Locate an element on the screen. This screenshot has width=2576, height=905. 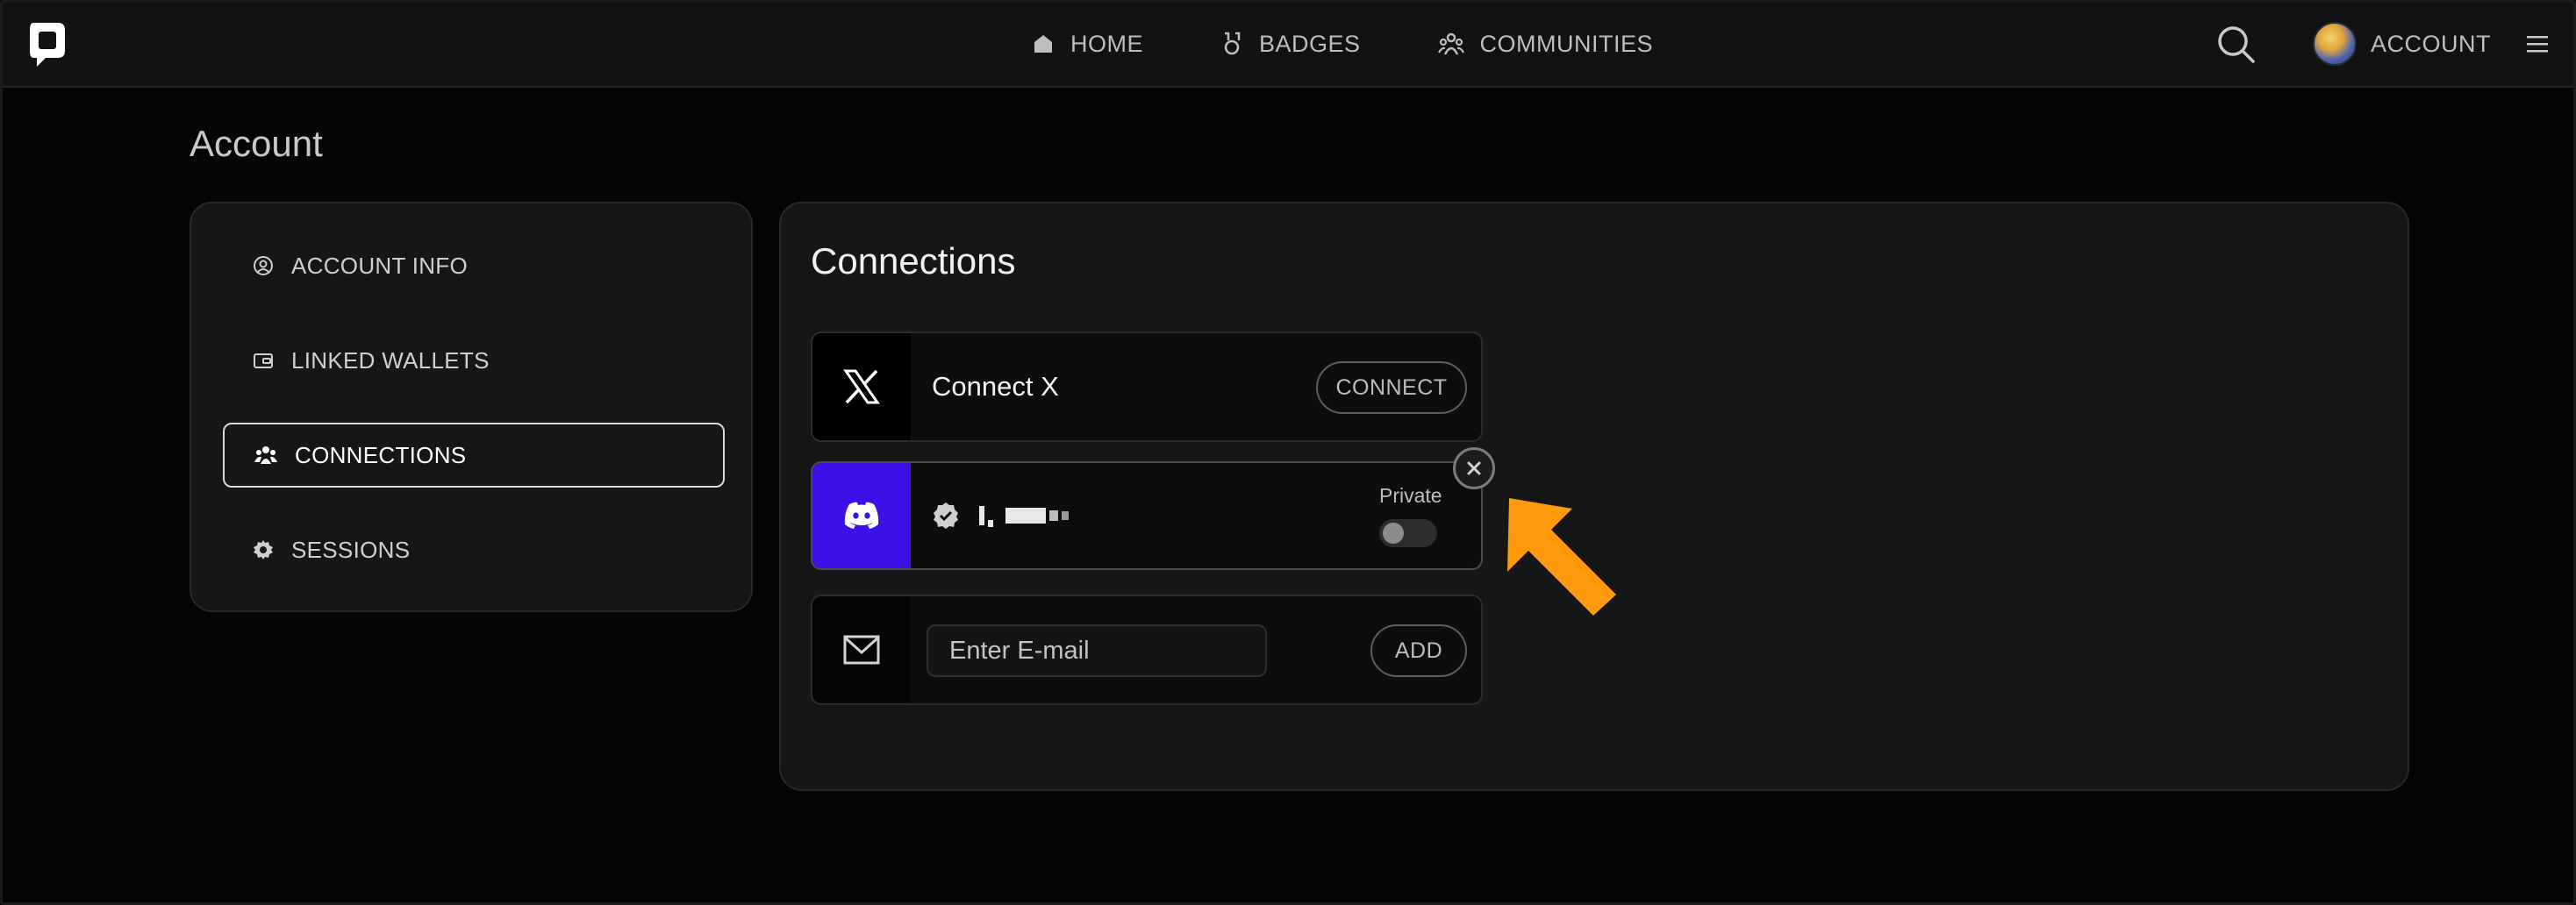
email-connection-card: ADD is located at coordinates (1147, 650).